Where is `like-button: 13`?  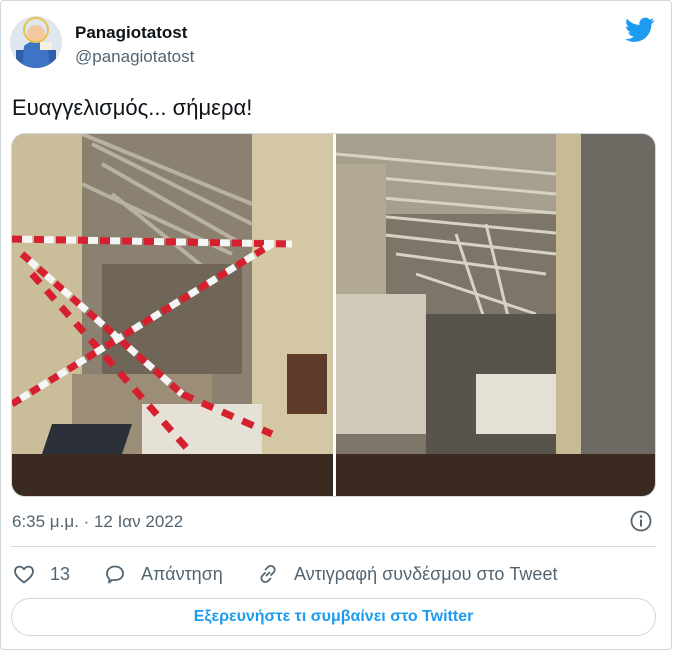 like-button: 13 is located at coordinates (41, 574).